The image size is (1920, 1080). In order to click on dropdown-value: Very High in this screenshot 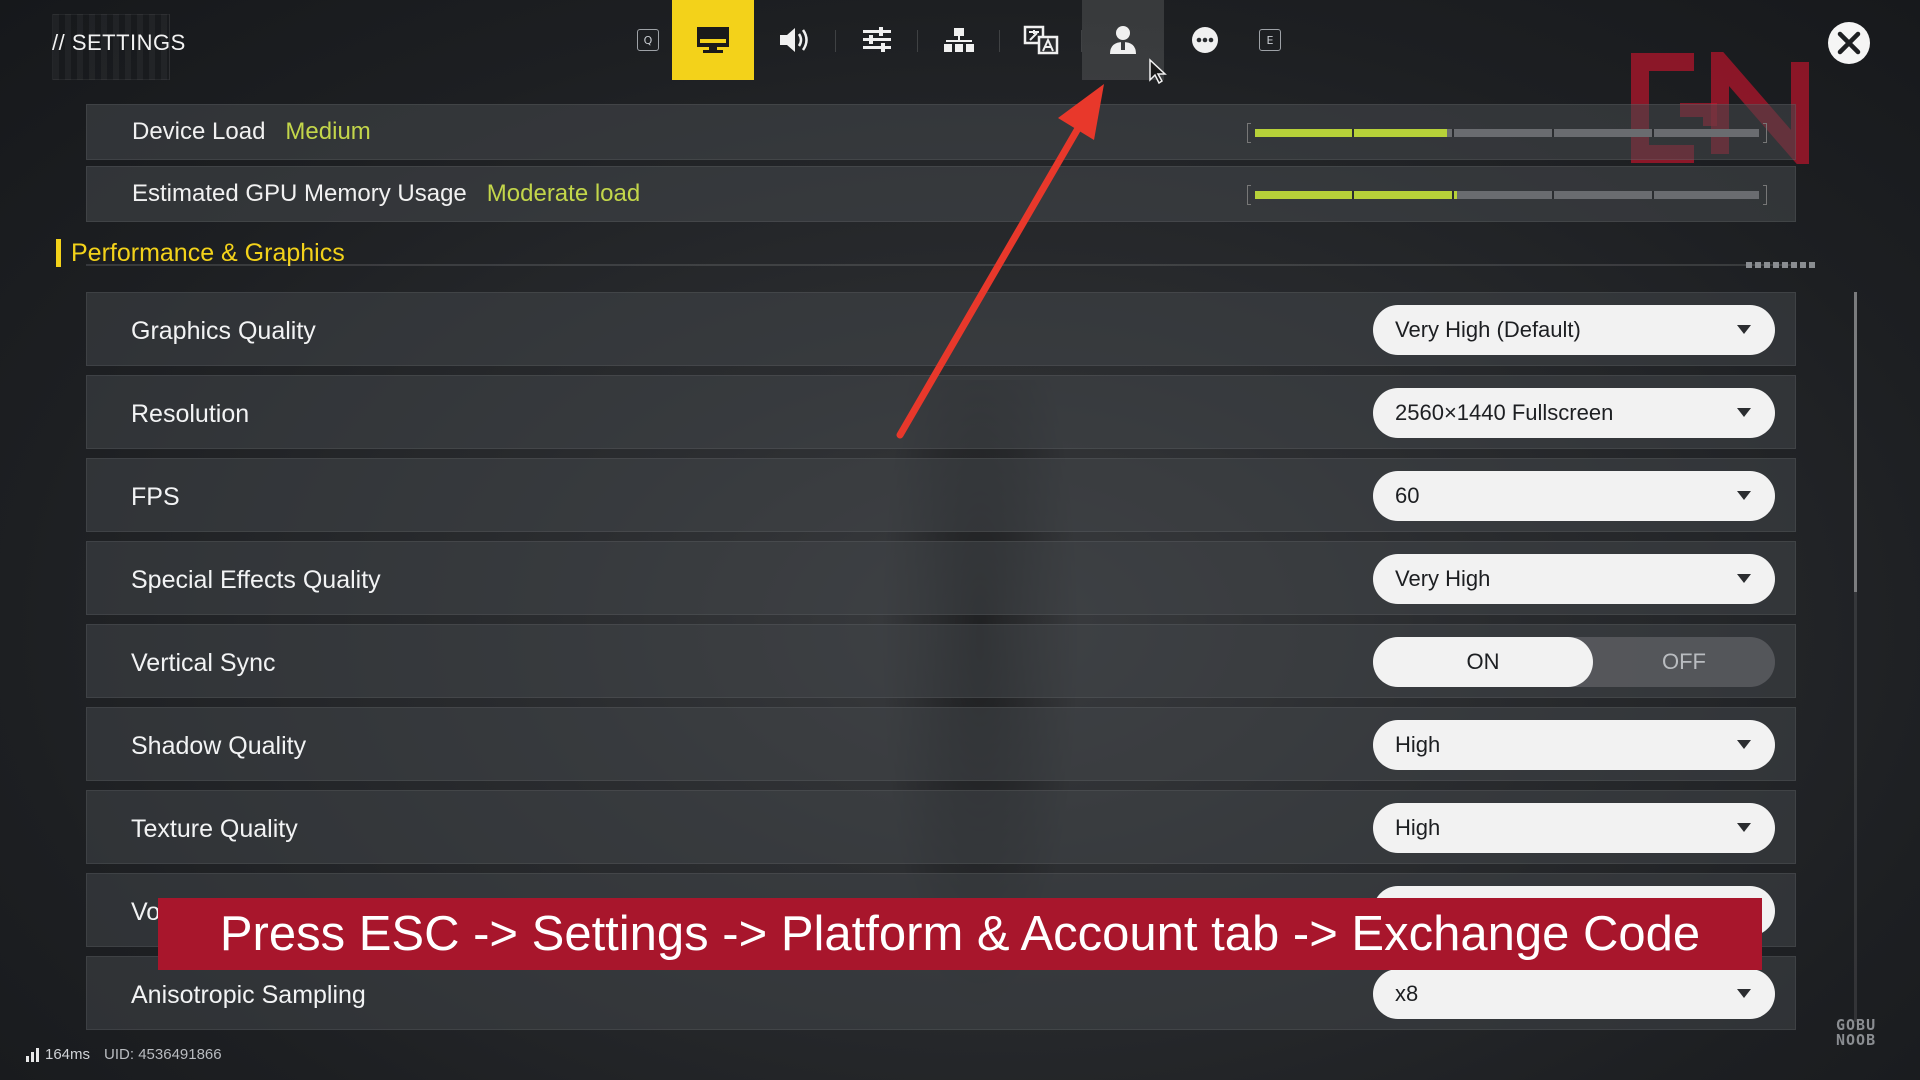, I will do `click(1443, 578)`.